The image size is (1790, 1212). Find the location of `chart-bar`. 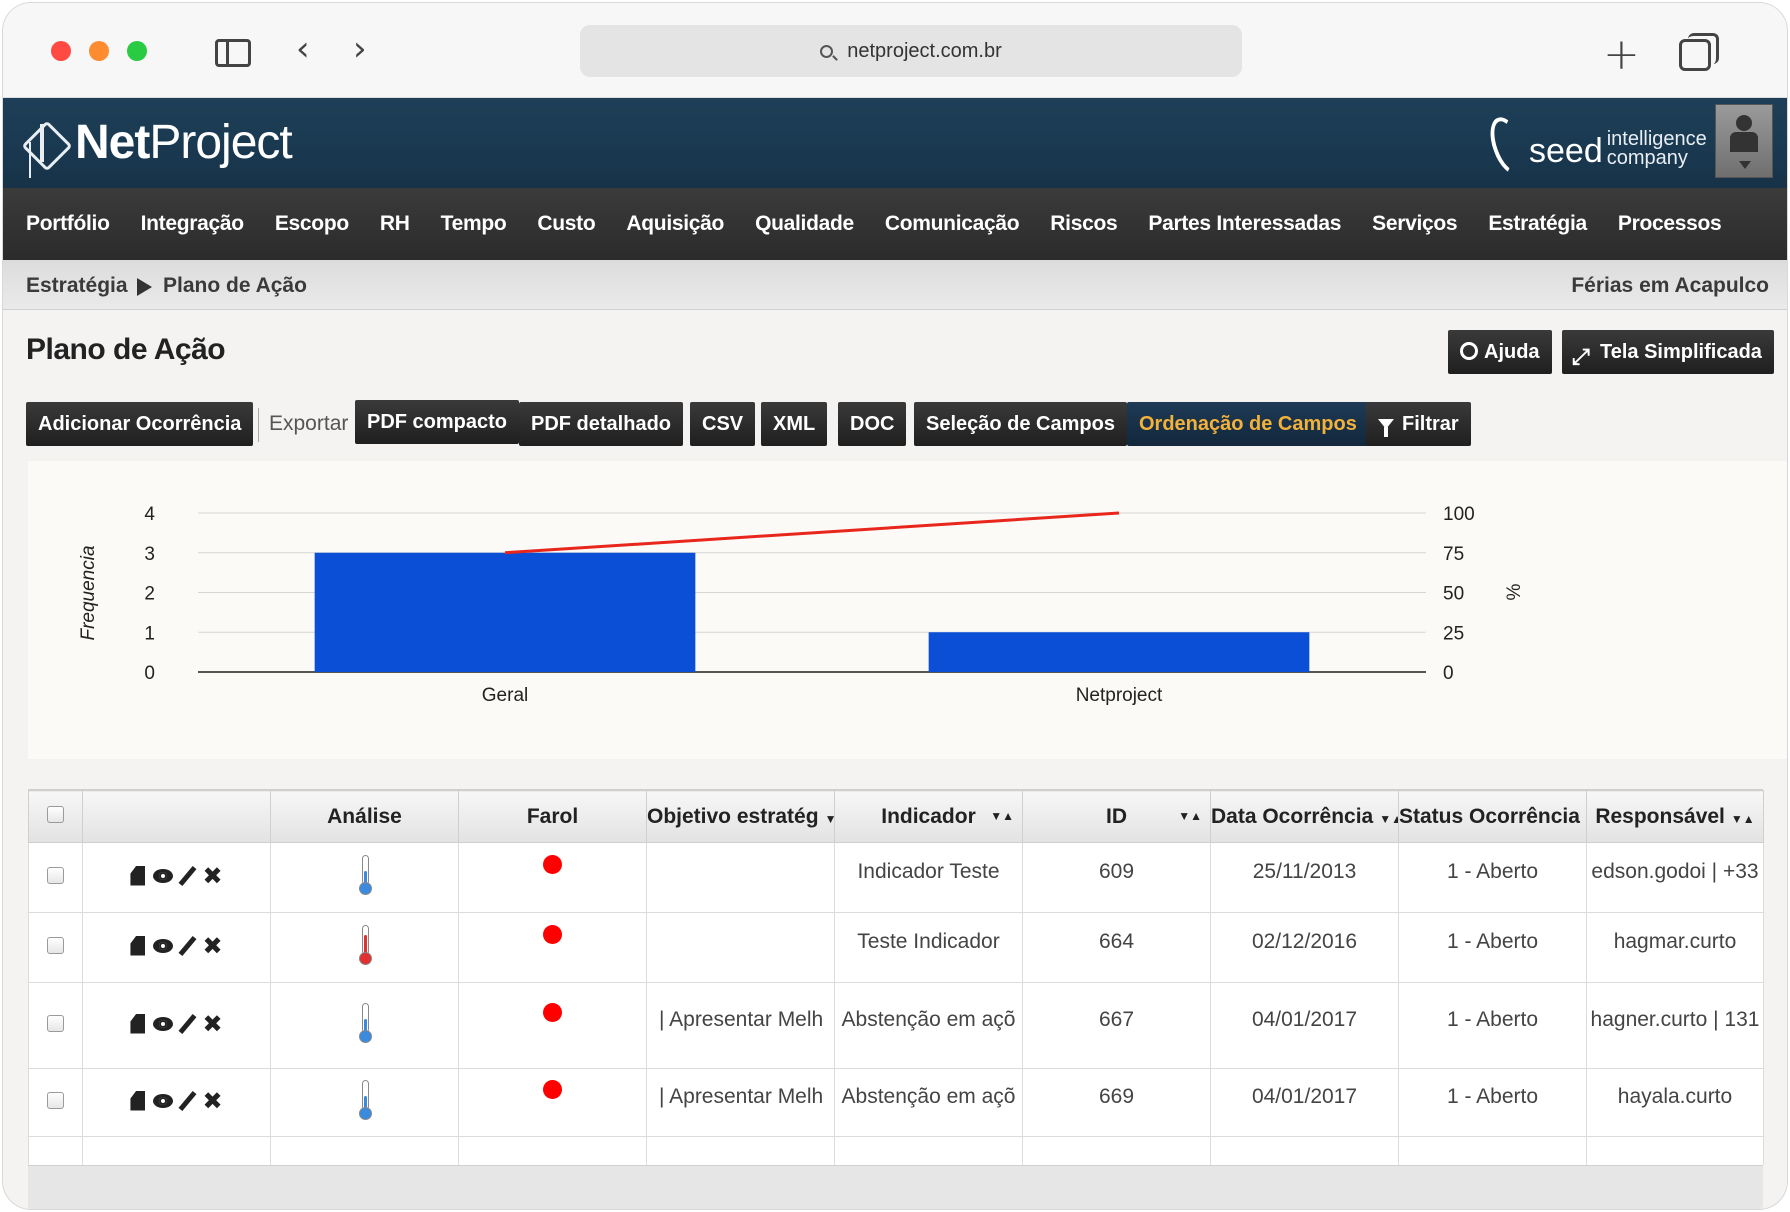

chart-bar is located at coordinates (505, 612).